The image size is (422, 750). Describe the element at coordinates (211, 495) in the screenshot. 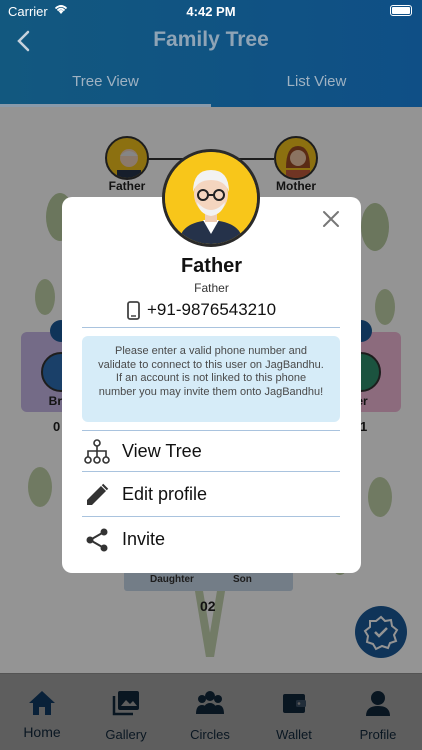

I see `edit-profile-button: Edit profile` at that location.